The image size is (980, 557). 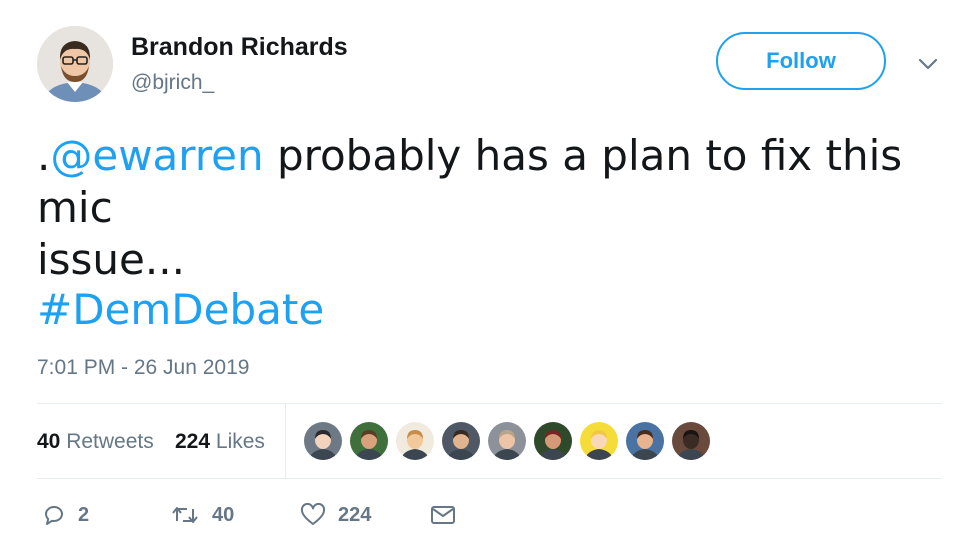 What do you see at coordinates (156, 155) in the screenshot?
I see `mention-link: @ewarren` at bounding box center [156, 155].